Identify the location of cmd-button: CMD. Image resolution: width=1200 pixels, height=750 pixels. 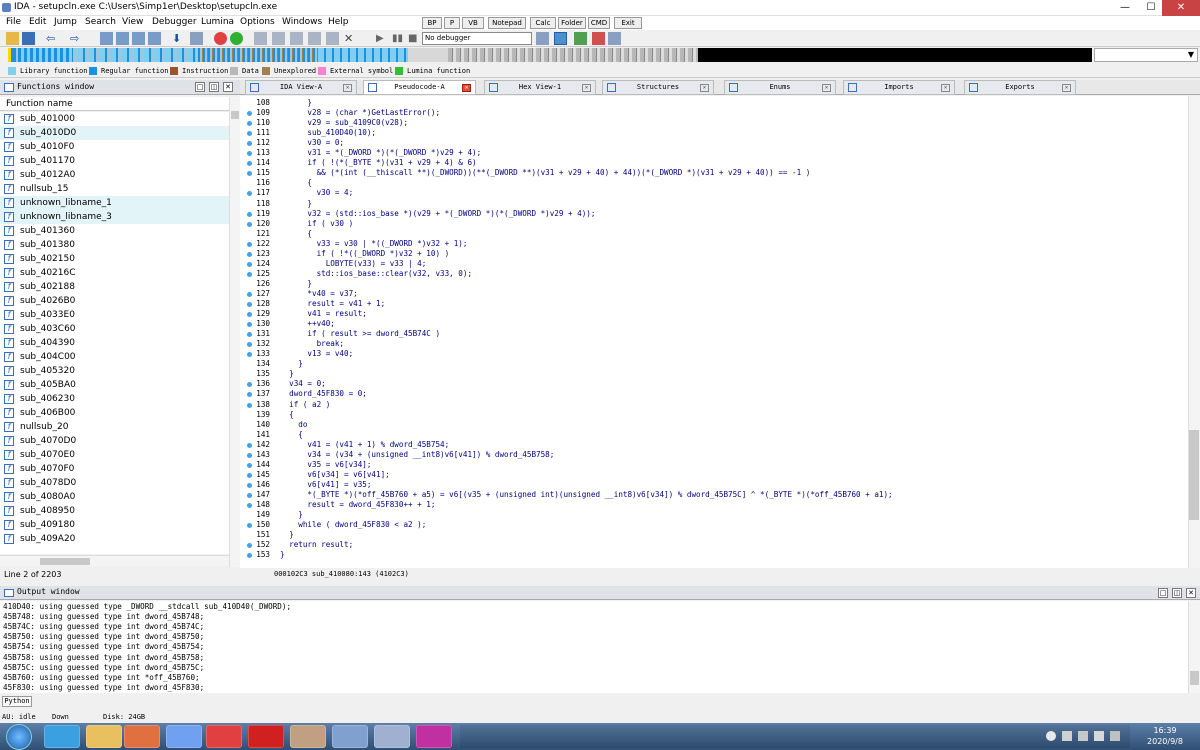
(599, 23).